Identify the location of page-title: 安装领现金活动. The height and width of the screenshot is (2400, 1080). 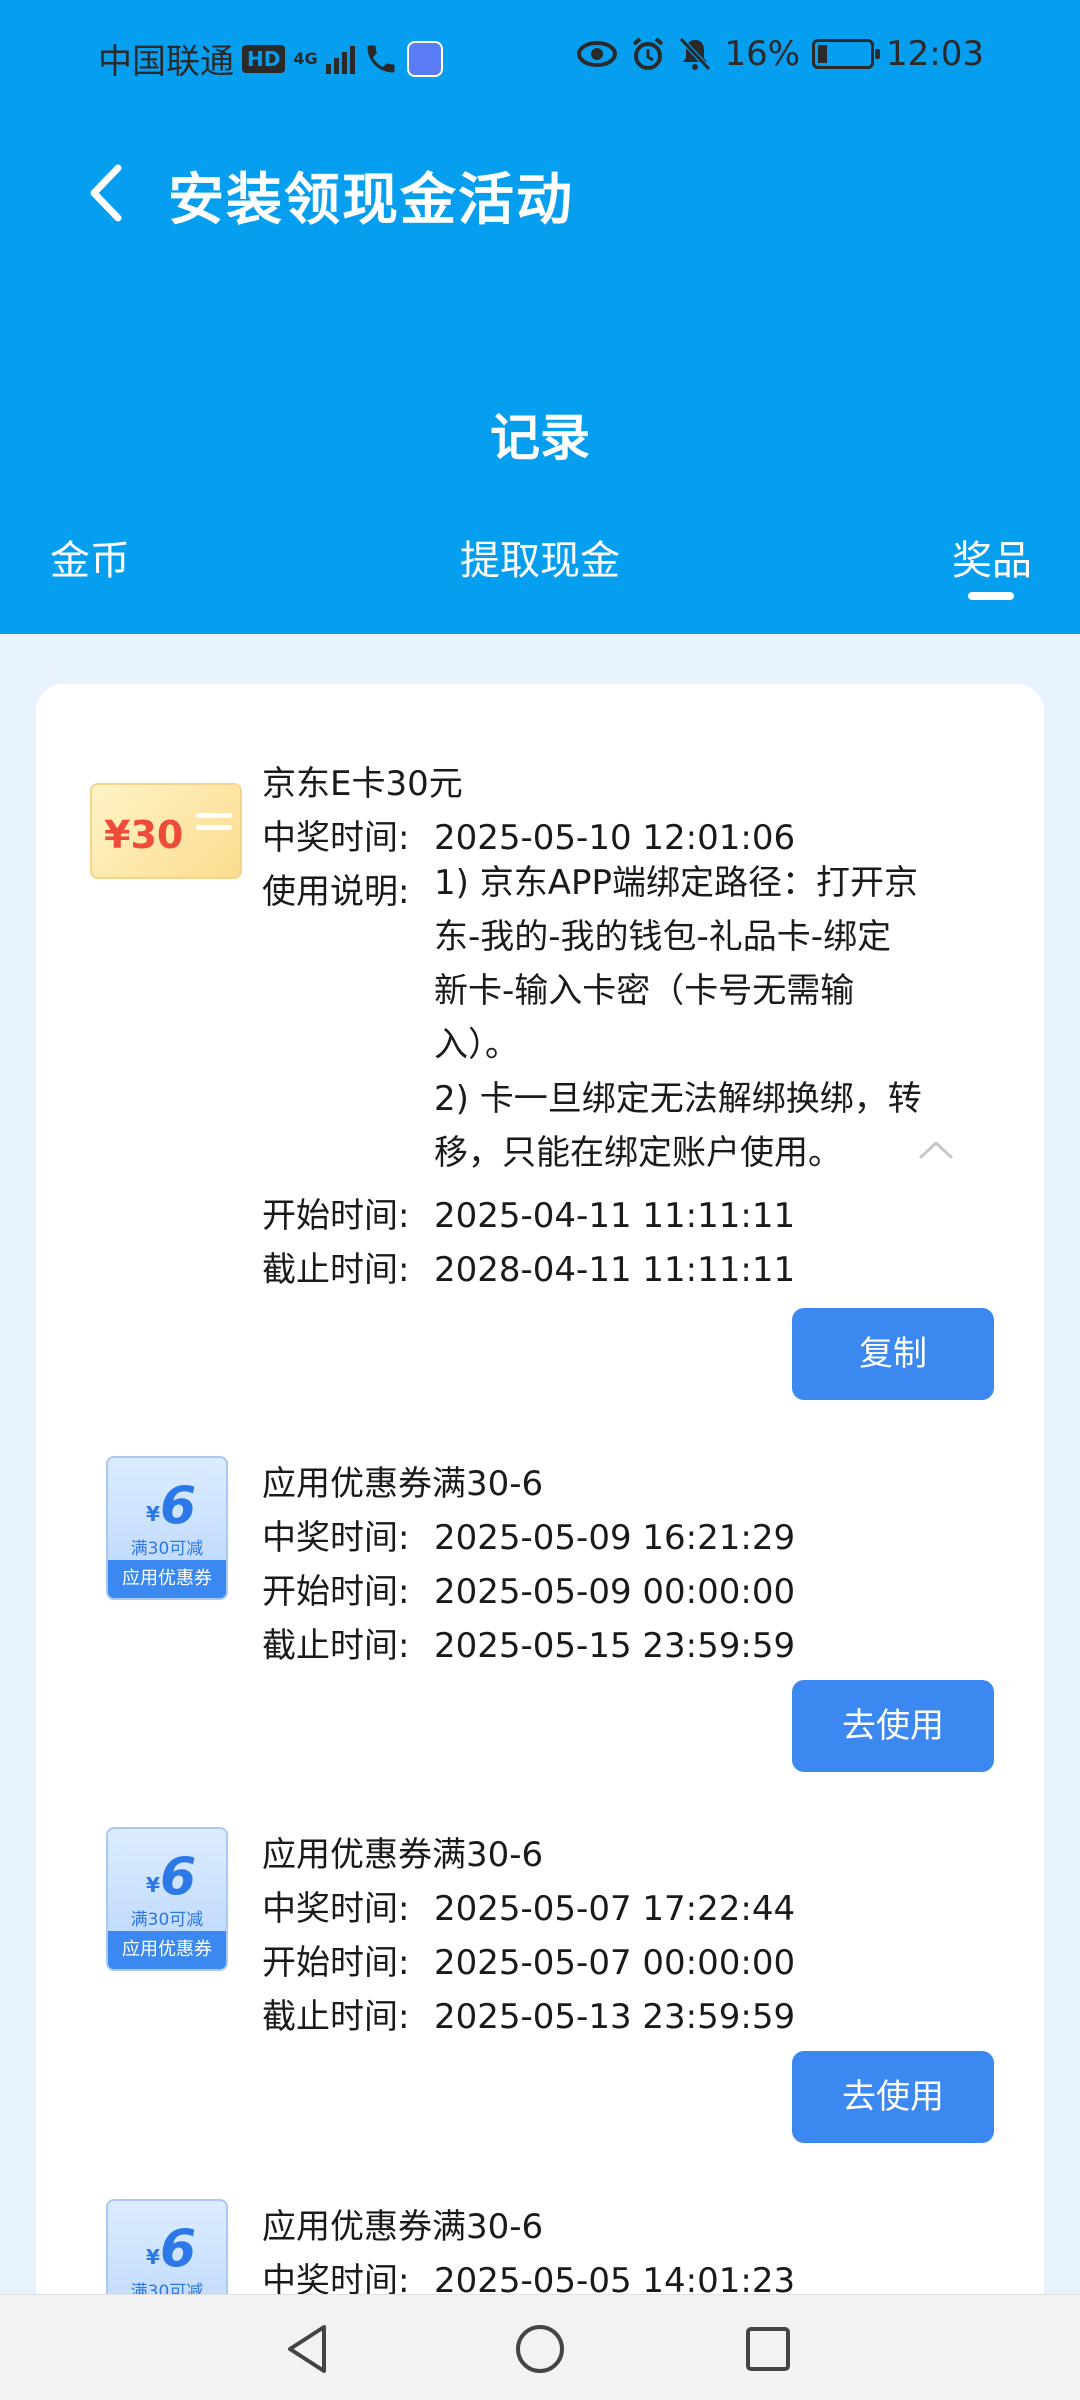
(371, 200).